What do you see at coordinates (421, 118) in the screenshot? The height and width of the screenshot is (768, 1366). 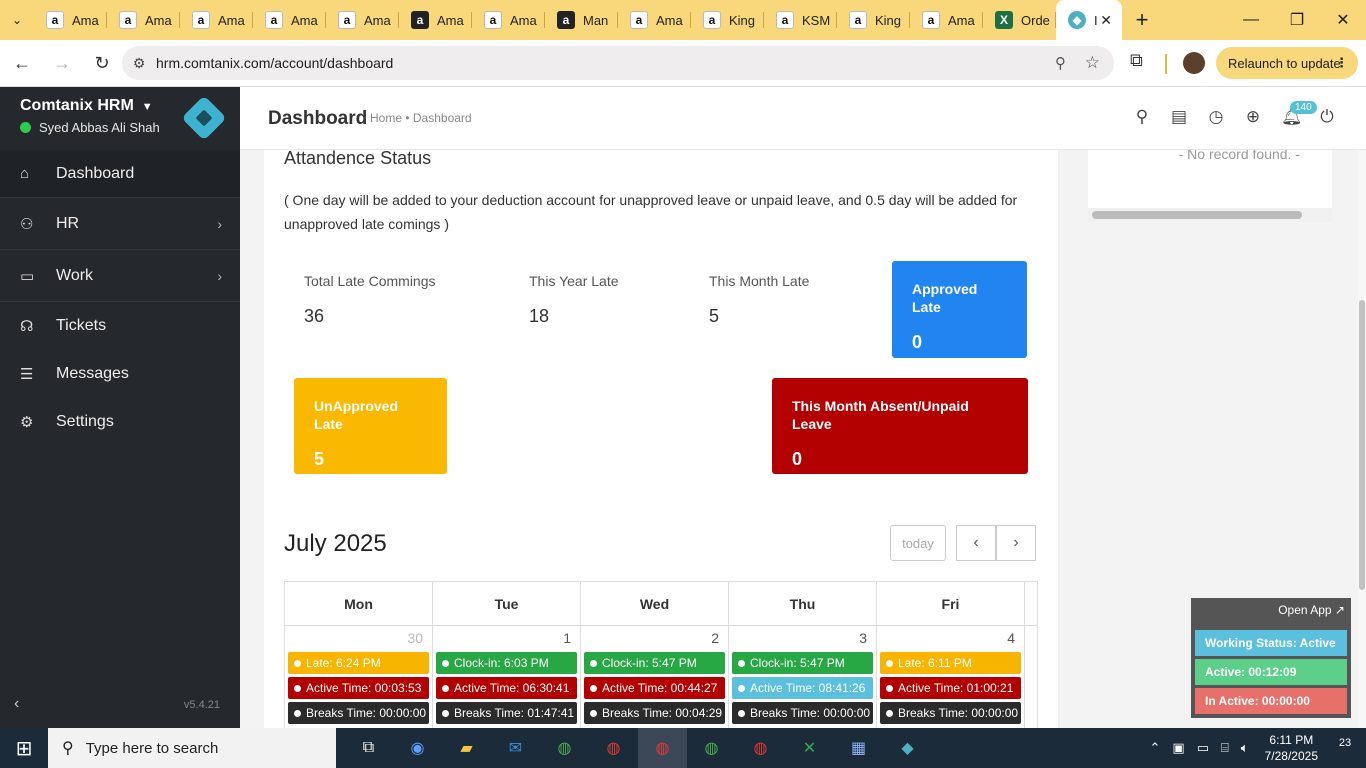 I see `breadcrumb: Home • Dashboard` at bounding box center [421, 118].